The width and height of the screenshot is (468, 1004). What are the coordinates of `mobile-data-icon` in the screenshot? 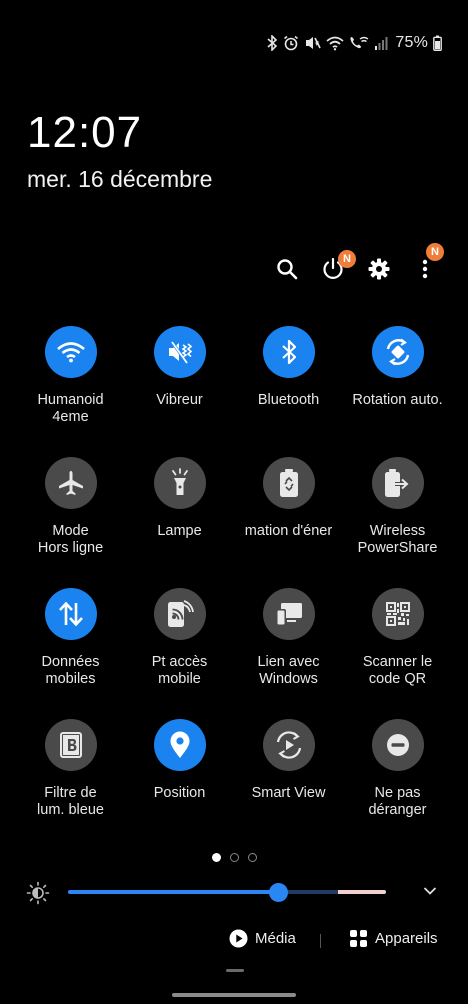 It's located at (70, 614).